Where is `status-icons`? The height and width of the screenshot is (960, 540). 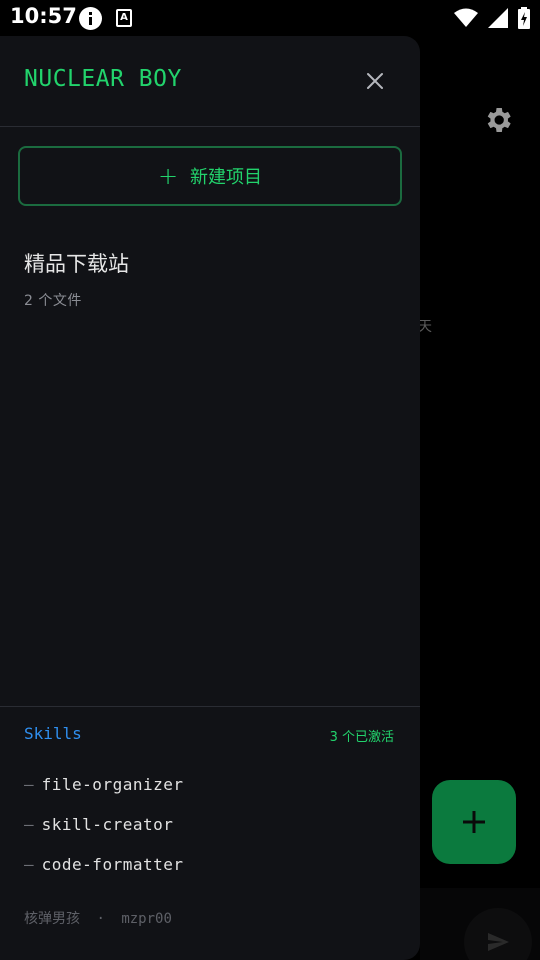
status-icons is located at coordinates (492, 18).